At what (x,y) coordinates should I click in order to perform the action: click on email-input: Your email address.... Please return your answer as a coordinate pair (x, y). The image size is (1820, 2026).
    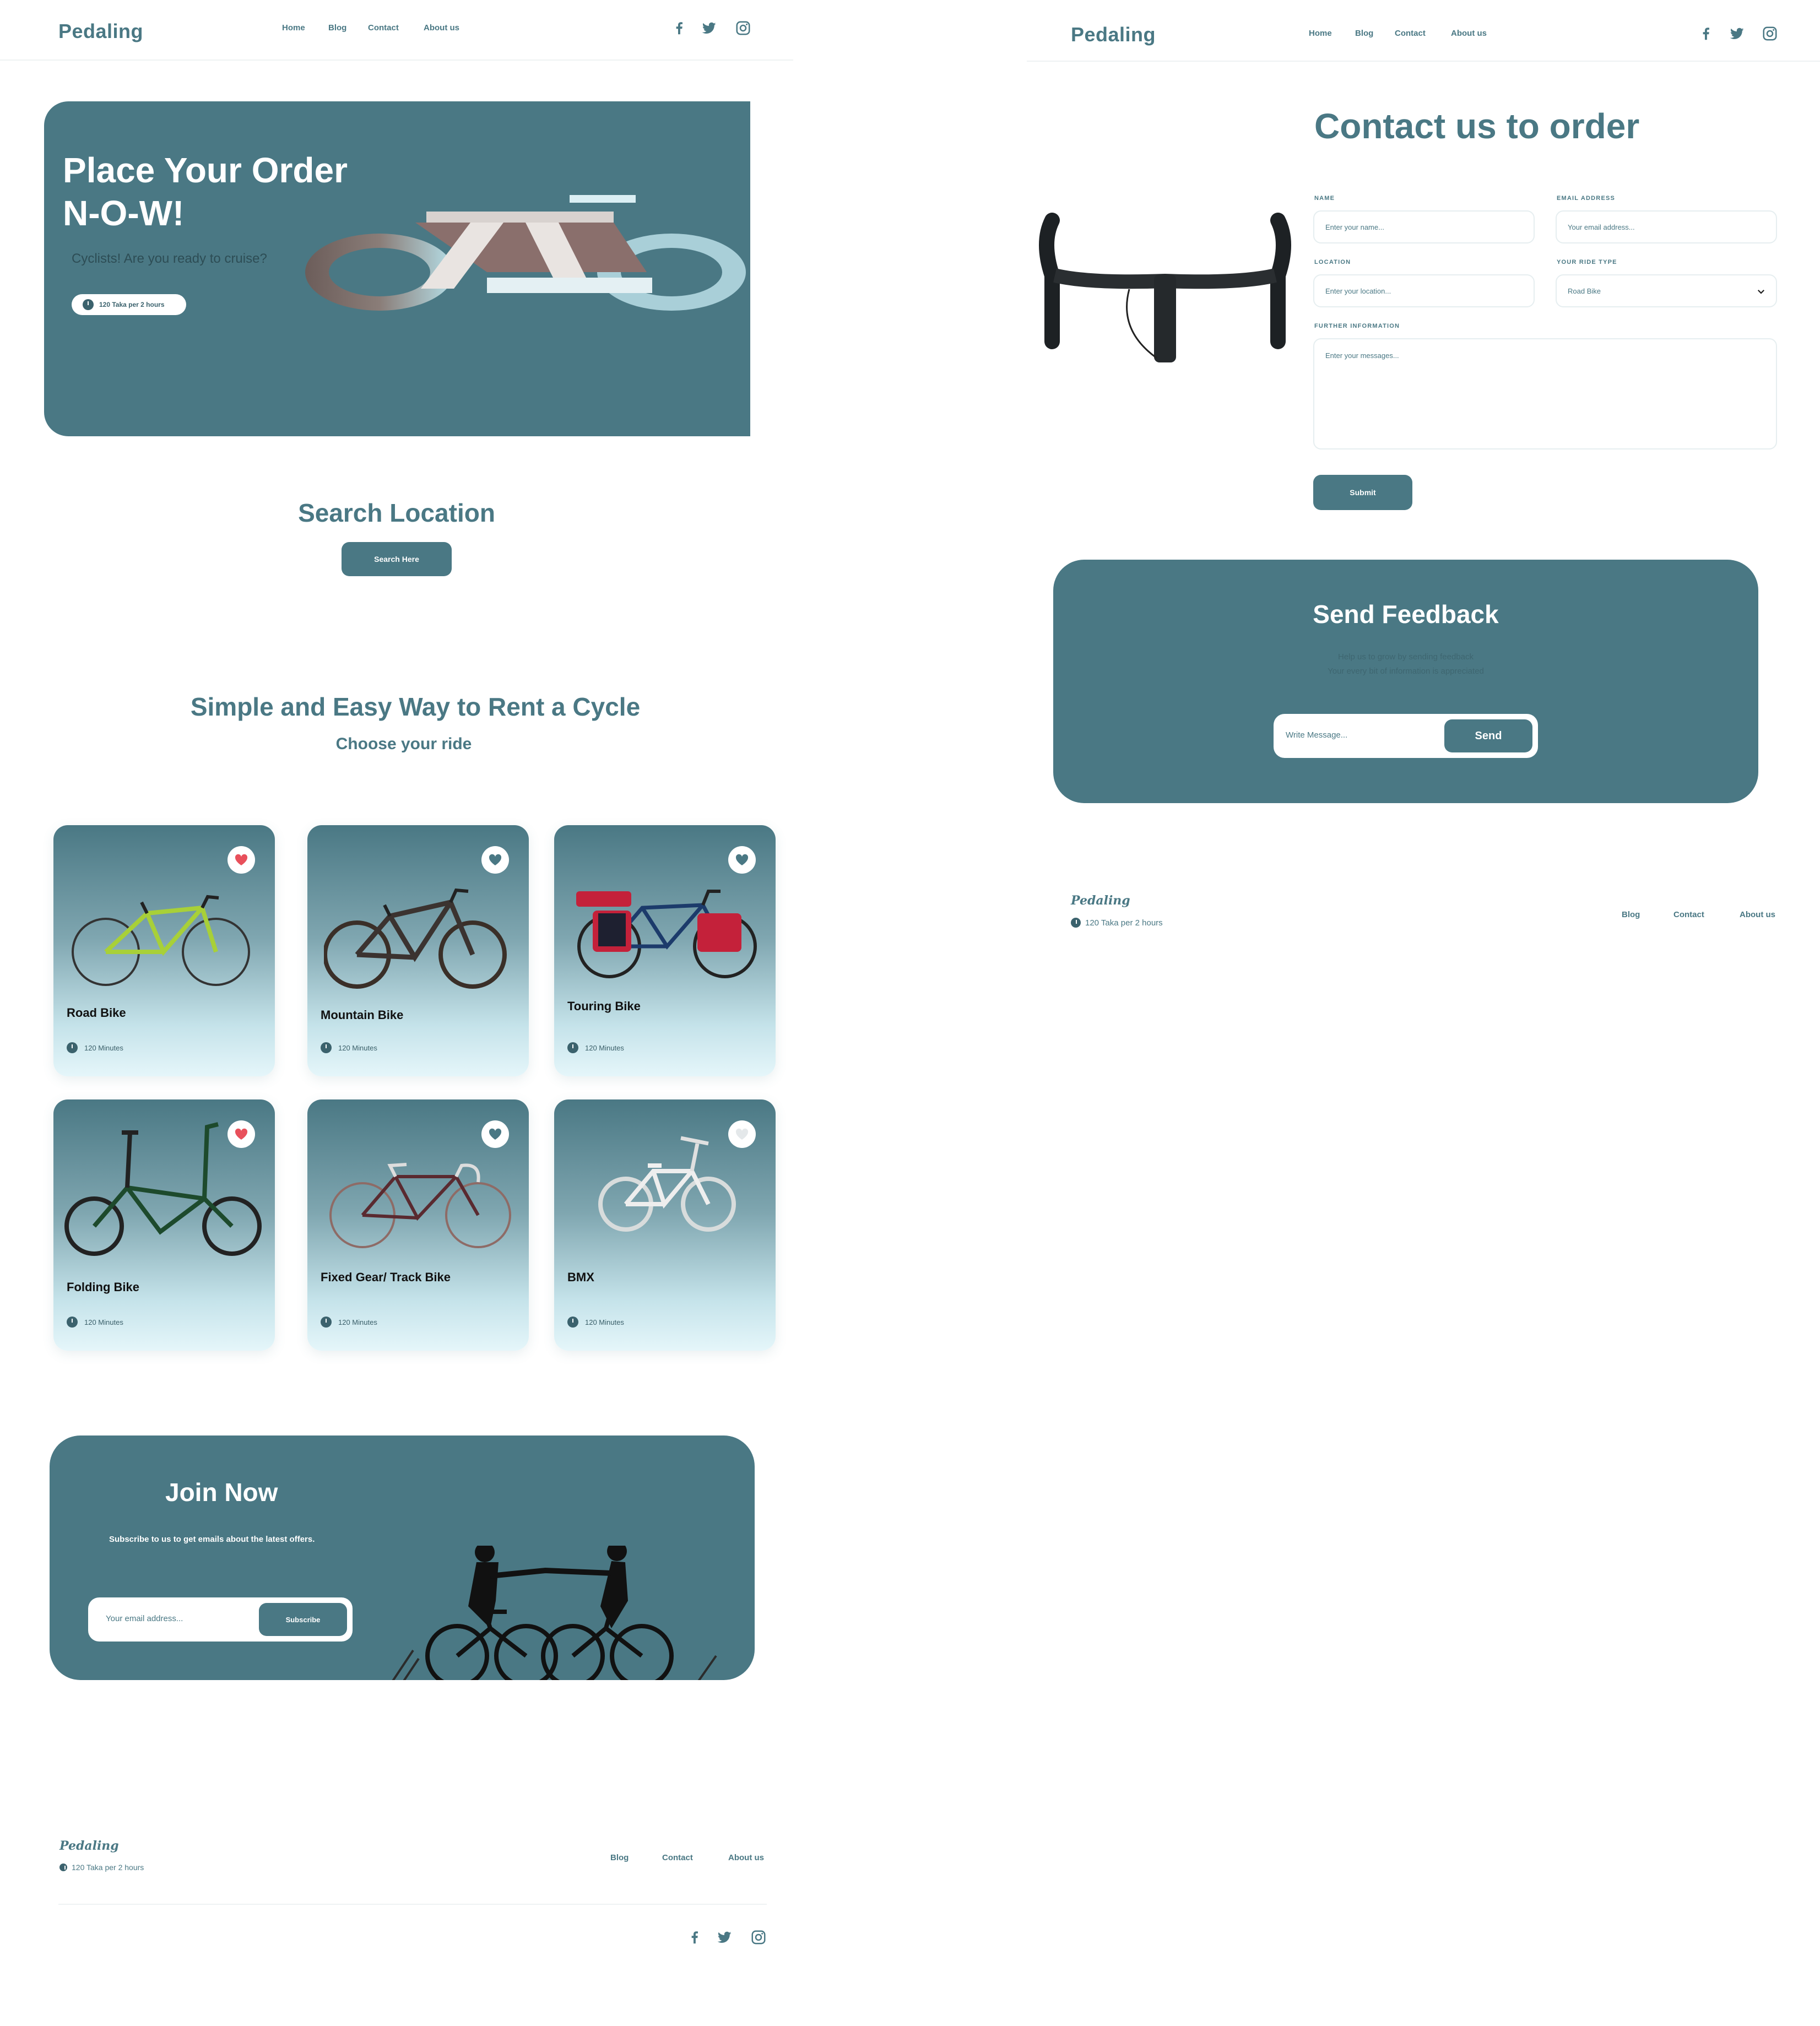
    Looking at the image, I should click on (1666, 226).